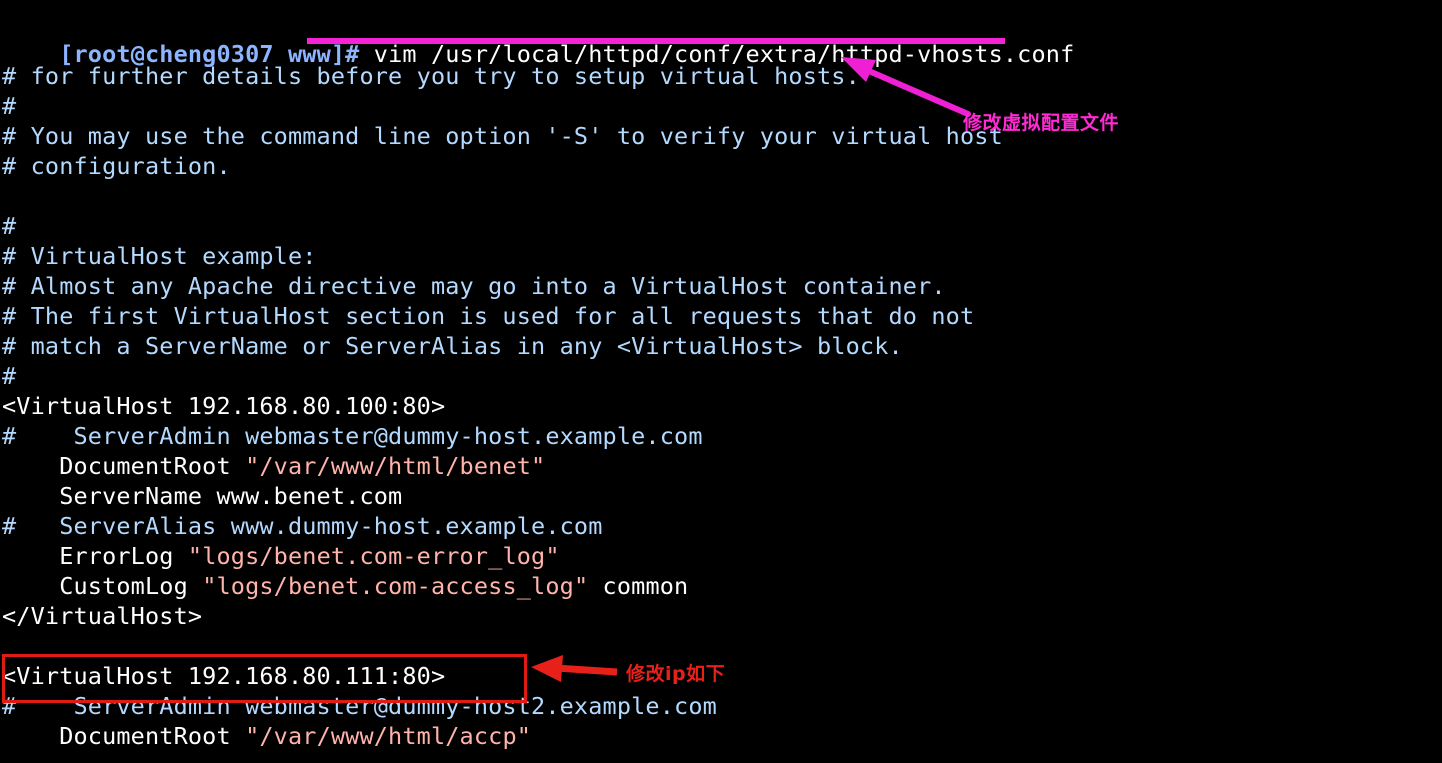 Image resolution: width=1442 pixels, height=763 pixels. I want to click on vim-line-segment: ServerName www.benet.com, so click(202, 496).